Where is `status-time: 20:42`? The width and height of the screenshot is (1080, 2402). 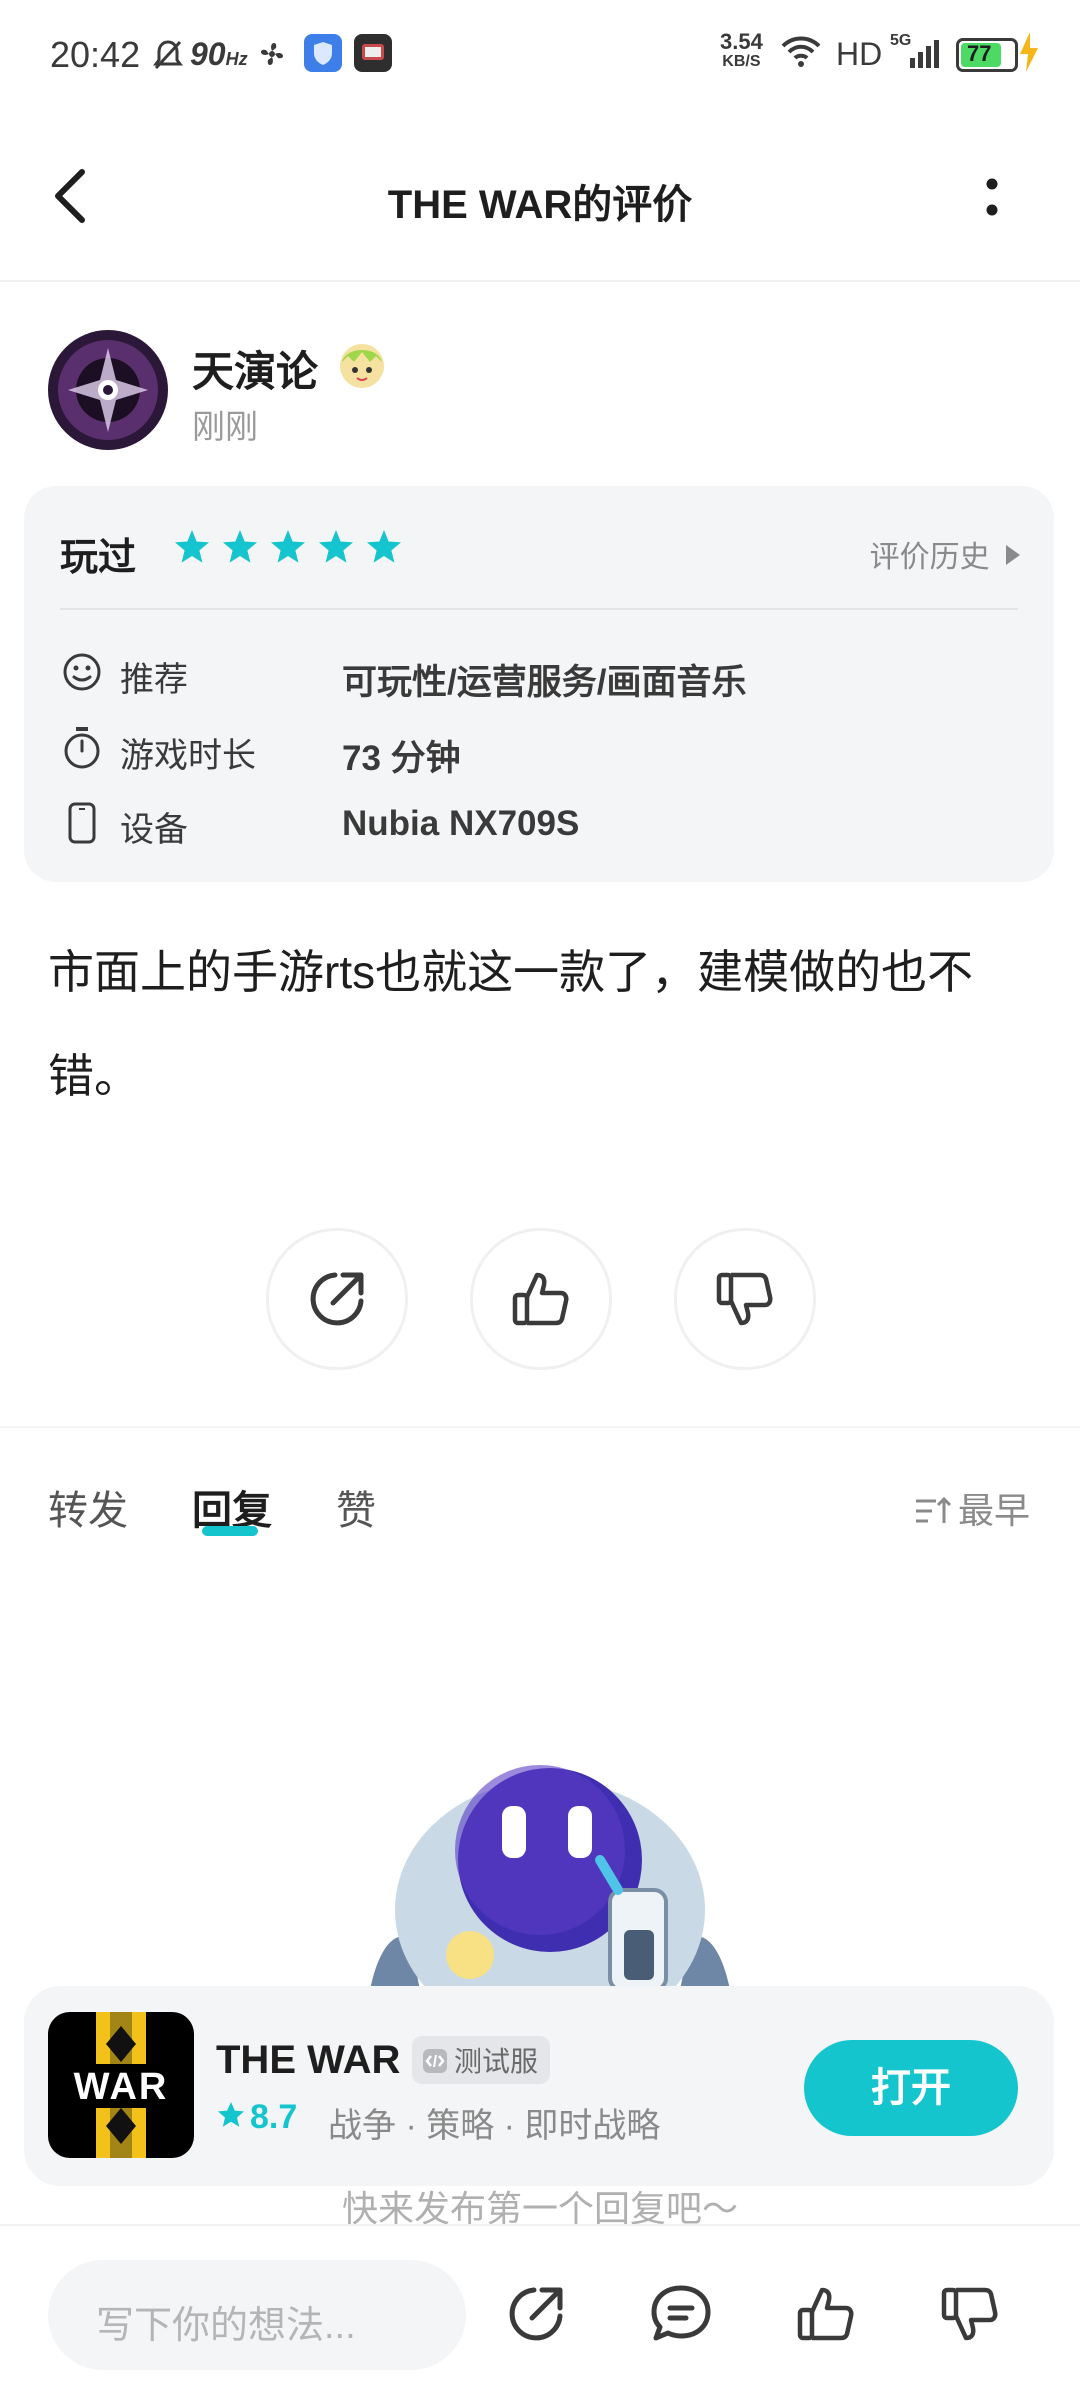
status-time: 20:42 is located at coordinates (95, 54).